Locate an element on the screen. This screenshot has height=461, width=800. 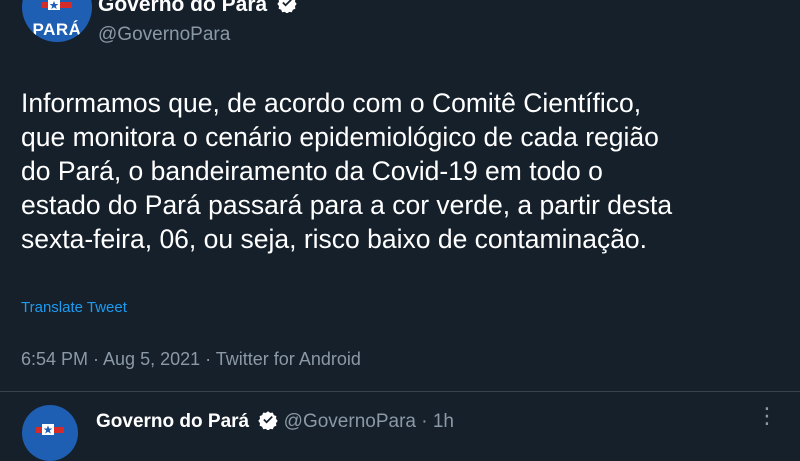
avatar-logo-text: PARÁ is located at coordinates (57, 29).